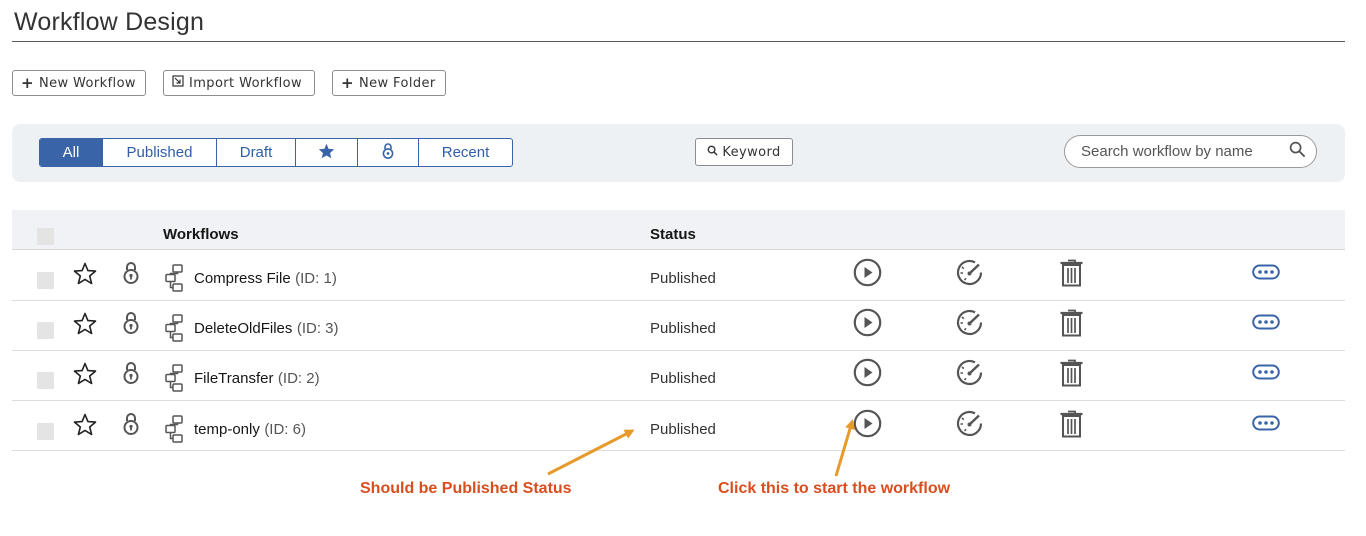  I want to click on table-row: temp-only (ID: 6) Published, so click(678, 426).